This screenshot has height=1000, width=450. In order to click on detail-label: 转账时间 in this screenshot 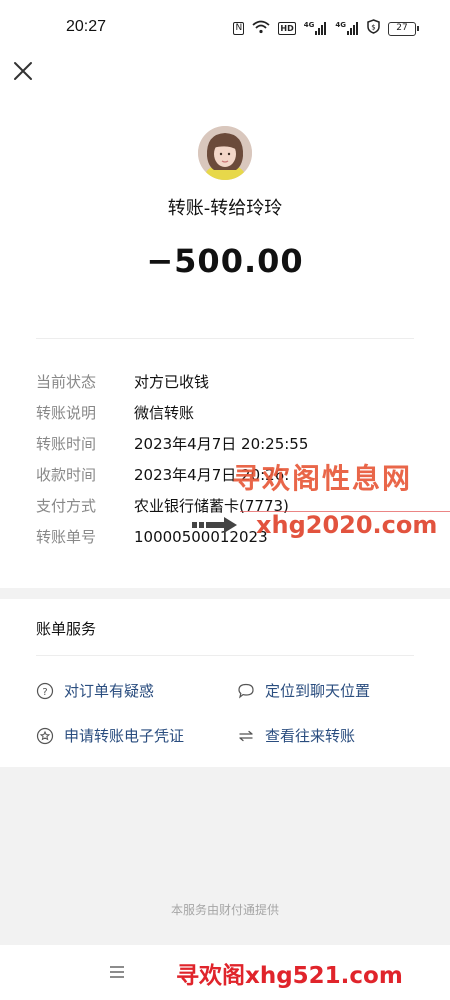, I will do `click(66, 444)`.